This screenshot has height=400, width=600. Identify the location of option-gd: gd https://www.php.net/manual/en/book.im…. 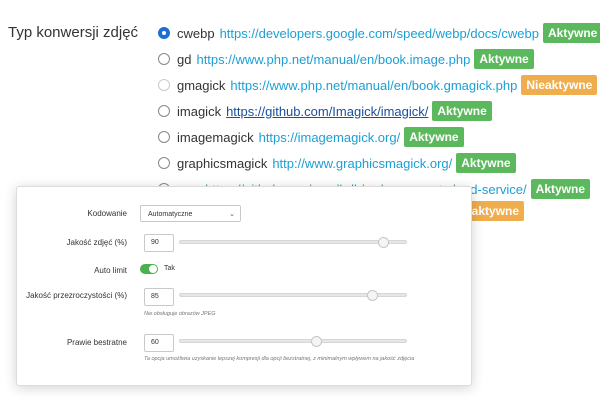
(346, 59).